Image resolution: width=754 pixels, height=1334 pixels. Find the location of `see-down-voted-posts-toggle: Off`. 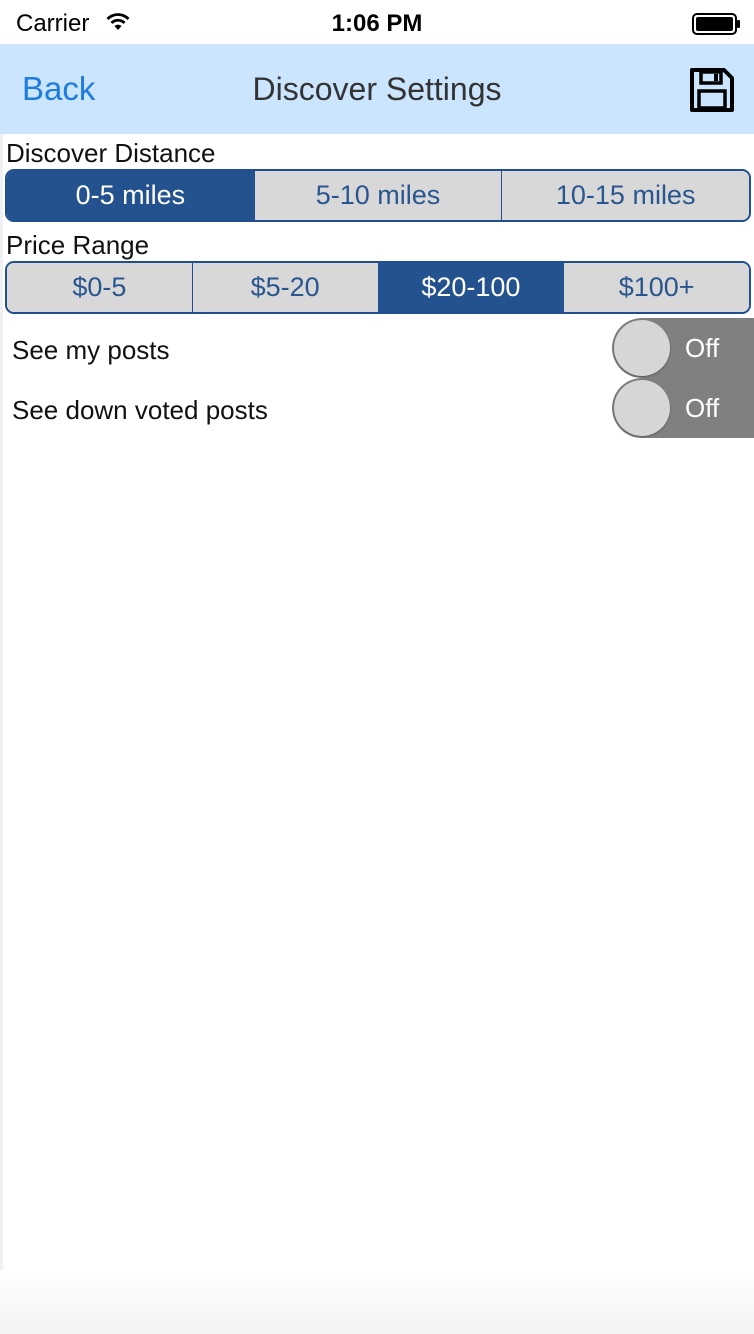

see-down-voted-posts-toggle: Off is located at coordinates (683, 408).